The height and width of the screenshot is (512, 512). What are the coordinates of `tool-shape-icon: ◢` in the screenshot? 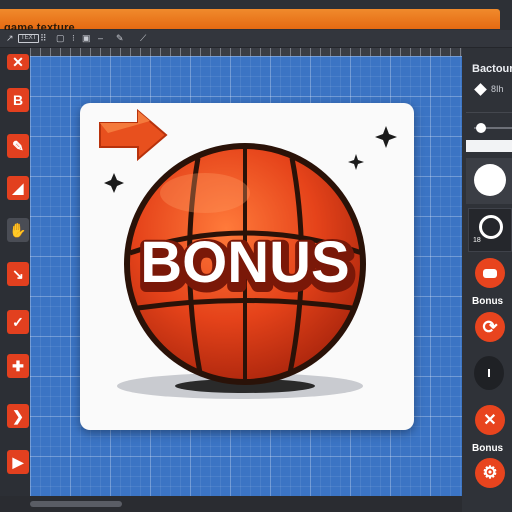 It's located at (18, 188).